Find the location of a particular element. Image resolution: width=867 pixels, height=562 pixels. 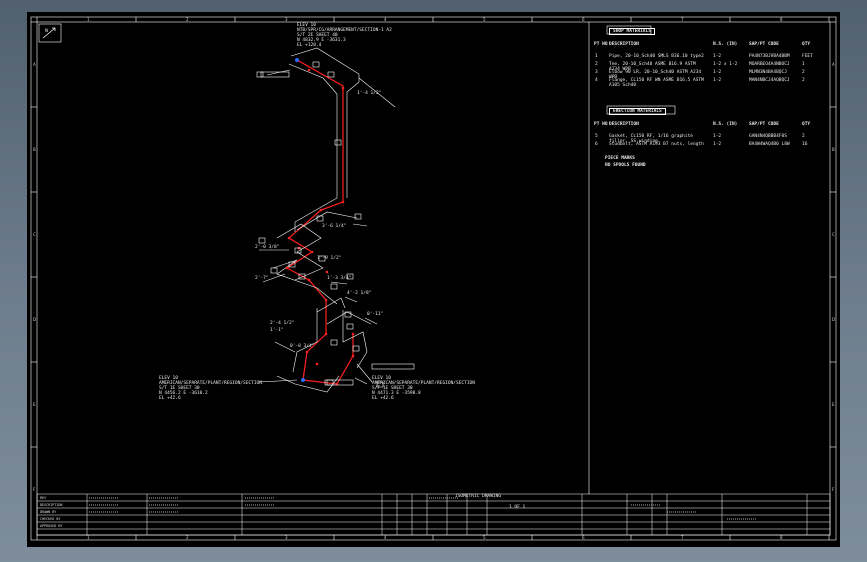

dim-label: 1'-3 3/4" is located at coordinates (339, 278).